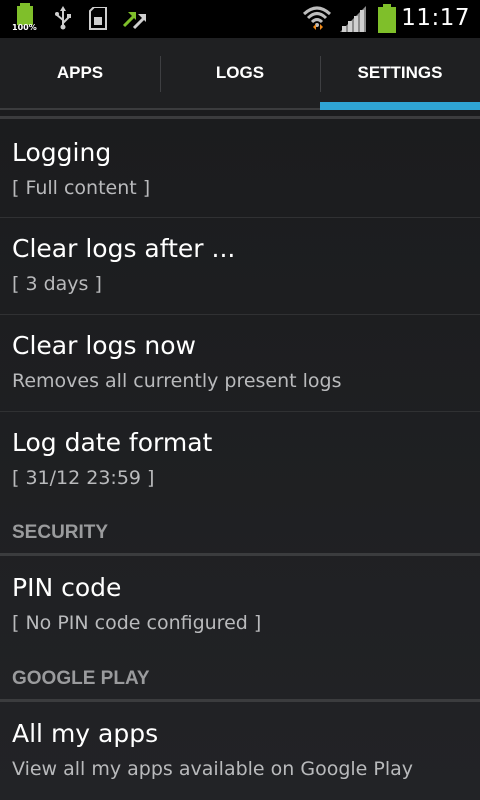 Image resolution: width=480 pixels, height=800 pixels. I want to click on tab-logs: LOGS, so click(240, 73).